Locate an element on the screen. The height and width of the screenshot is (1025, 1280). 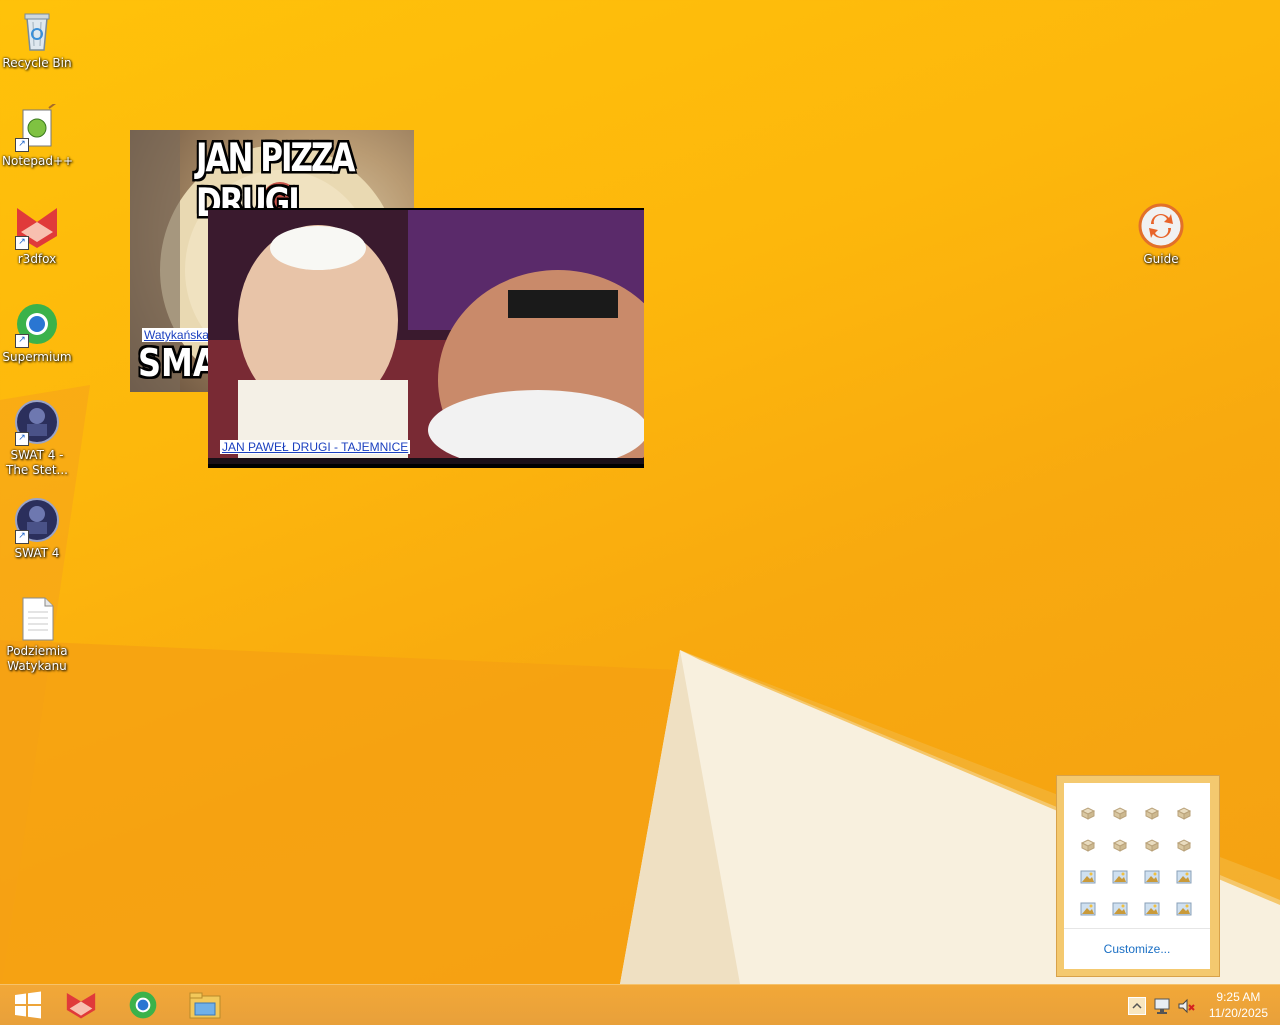
supermium-icon: ↗ is located at coordinates (37, 324).